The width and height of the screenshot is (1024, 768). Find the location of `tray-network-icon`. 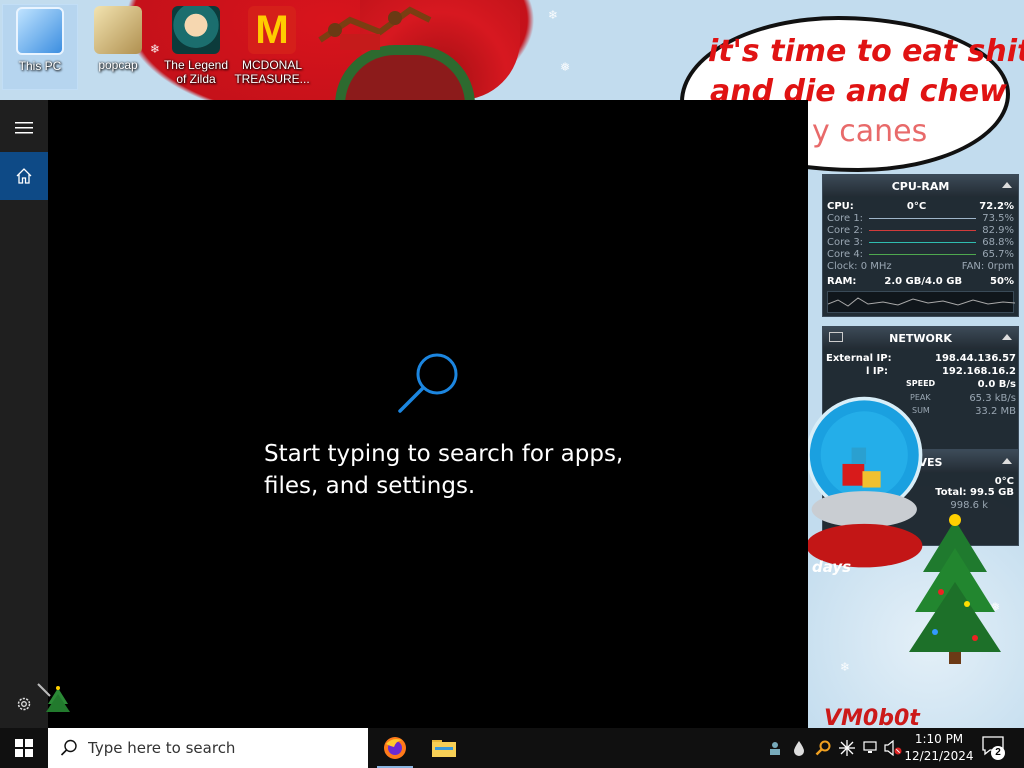

tray-network-icon is located at coordinates (871, 748).